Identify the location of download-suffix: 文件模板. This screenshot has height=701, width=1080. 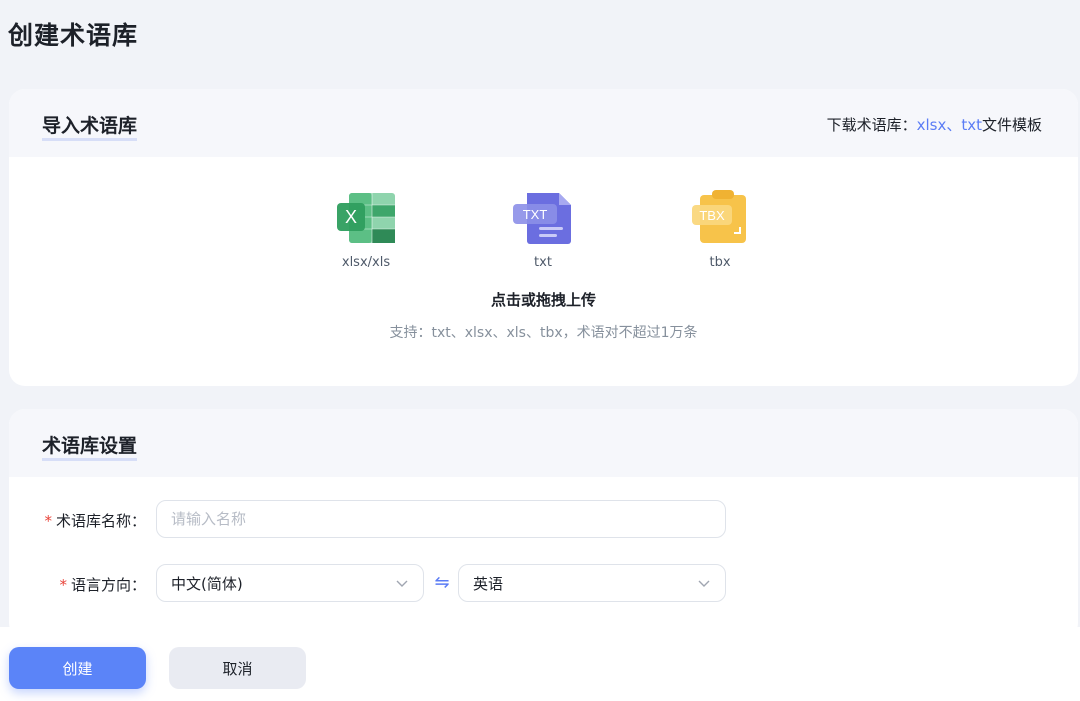
(1011, 125).